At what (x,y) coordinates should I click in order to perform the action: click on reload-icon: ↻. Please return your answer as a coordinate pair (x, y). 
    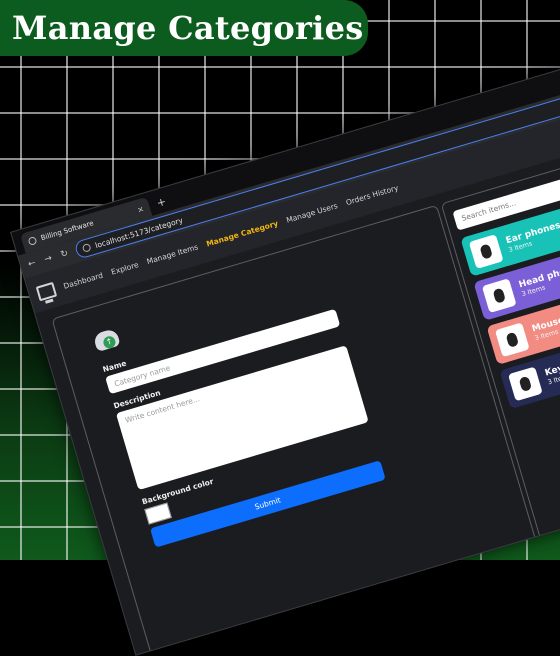
    Looking at the image, I should click on (64, 254).